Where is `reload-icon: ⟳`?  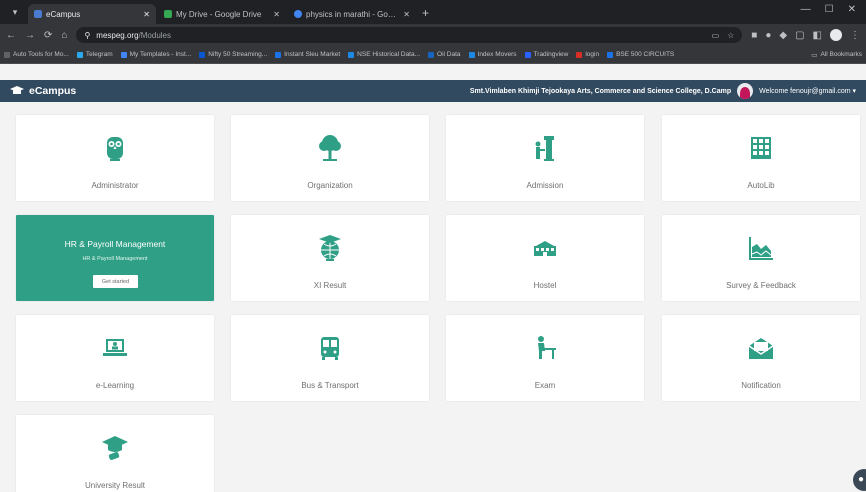
reload-icon: ⟳ is located at coordinates (48, 35).